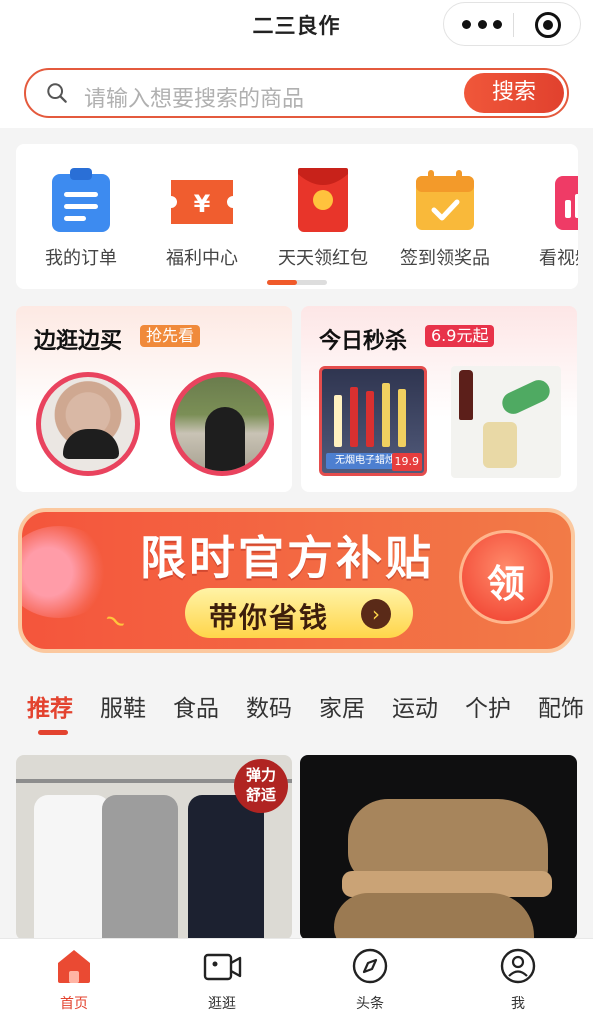 This screenshot has width=593, height=1013. What do you see at coordinates (222, 967) in the screenshot?
I see `video-camera-icon` at bounding box center [222, 967].